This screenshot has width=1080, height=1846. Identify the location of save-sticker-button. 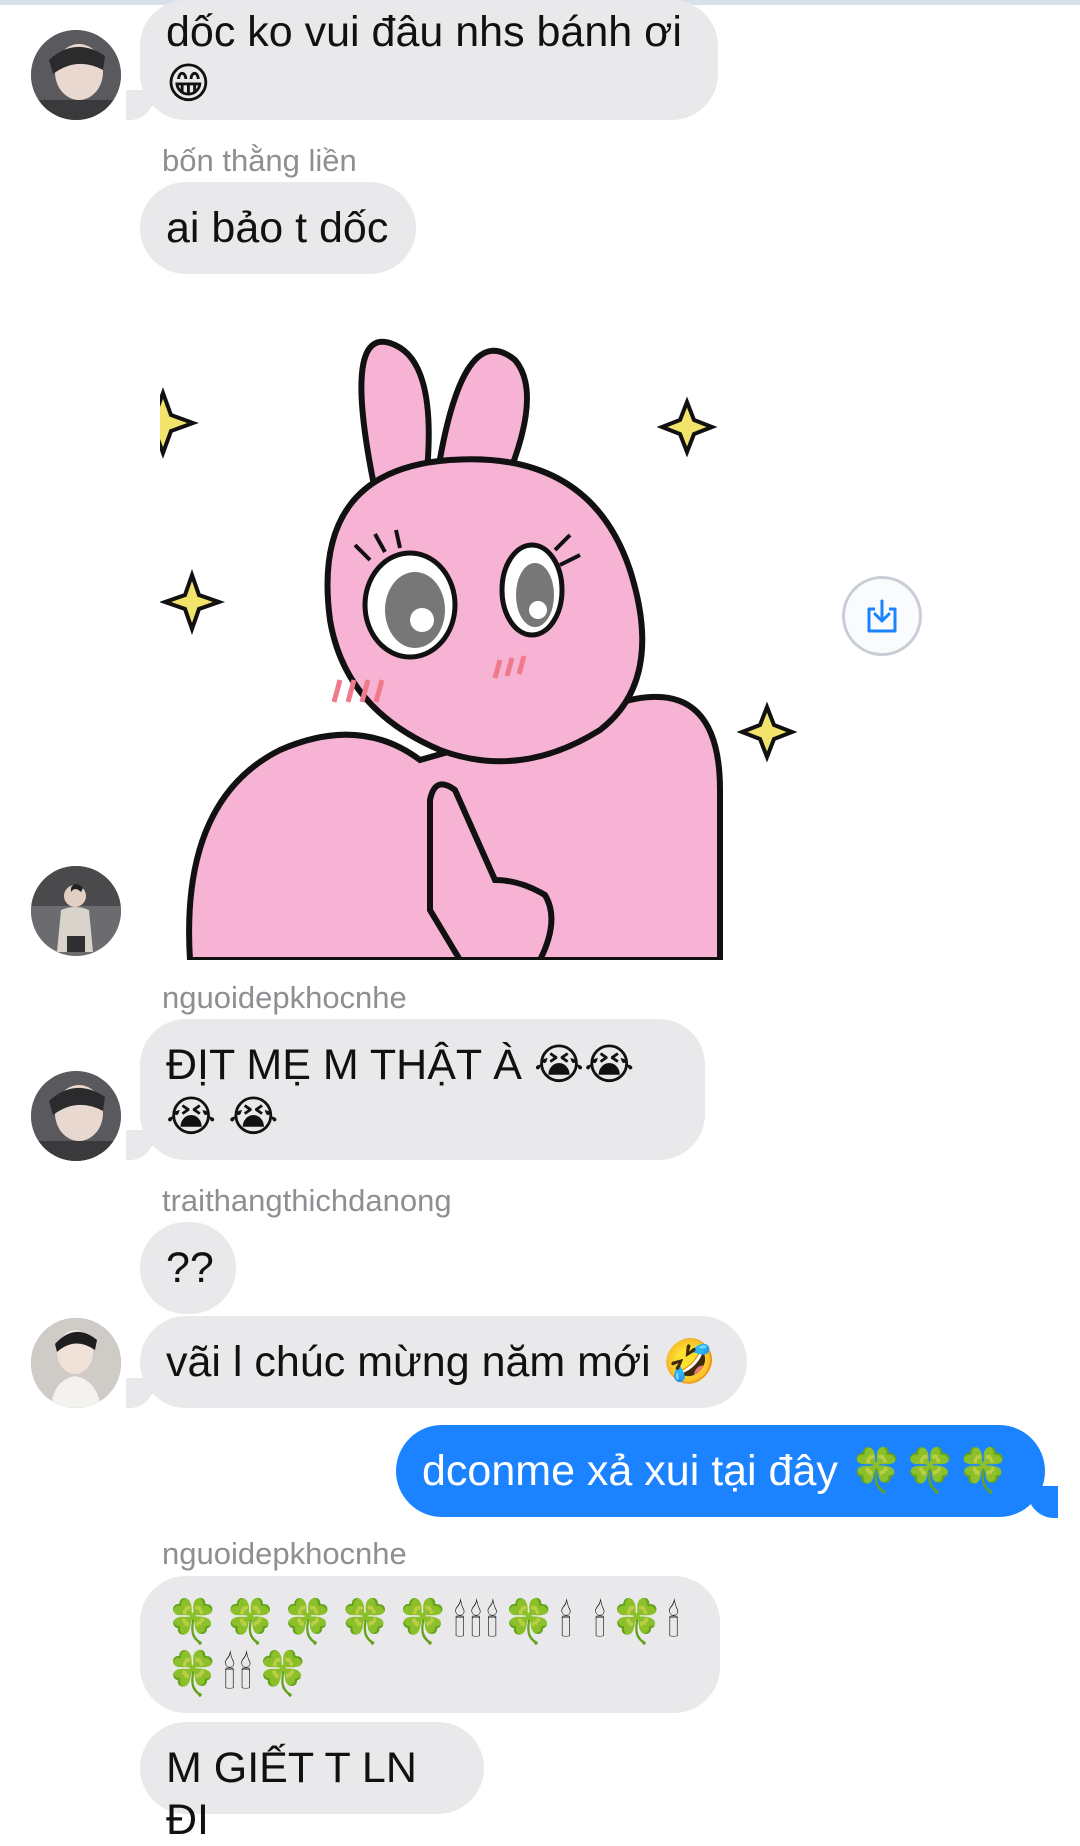
(882, 616).